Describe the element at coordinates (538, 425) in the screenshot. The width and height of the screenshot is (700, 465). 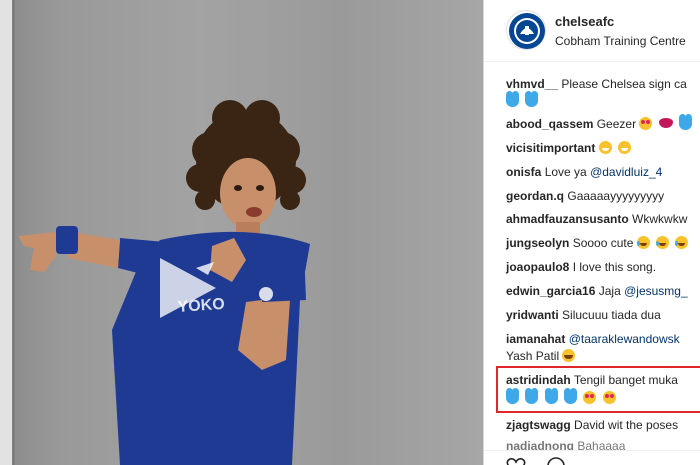
I see `comment-user: zjagtswagg` at that location.